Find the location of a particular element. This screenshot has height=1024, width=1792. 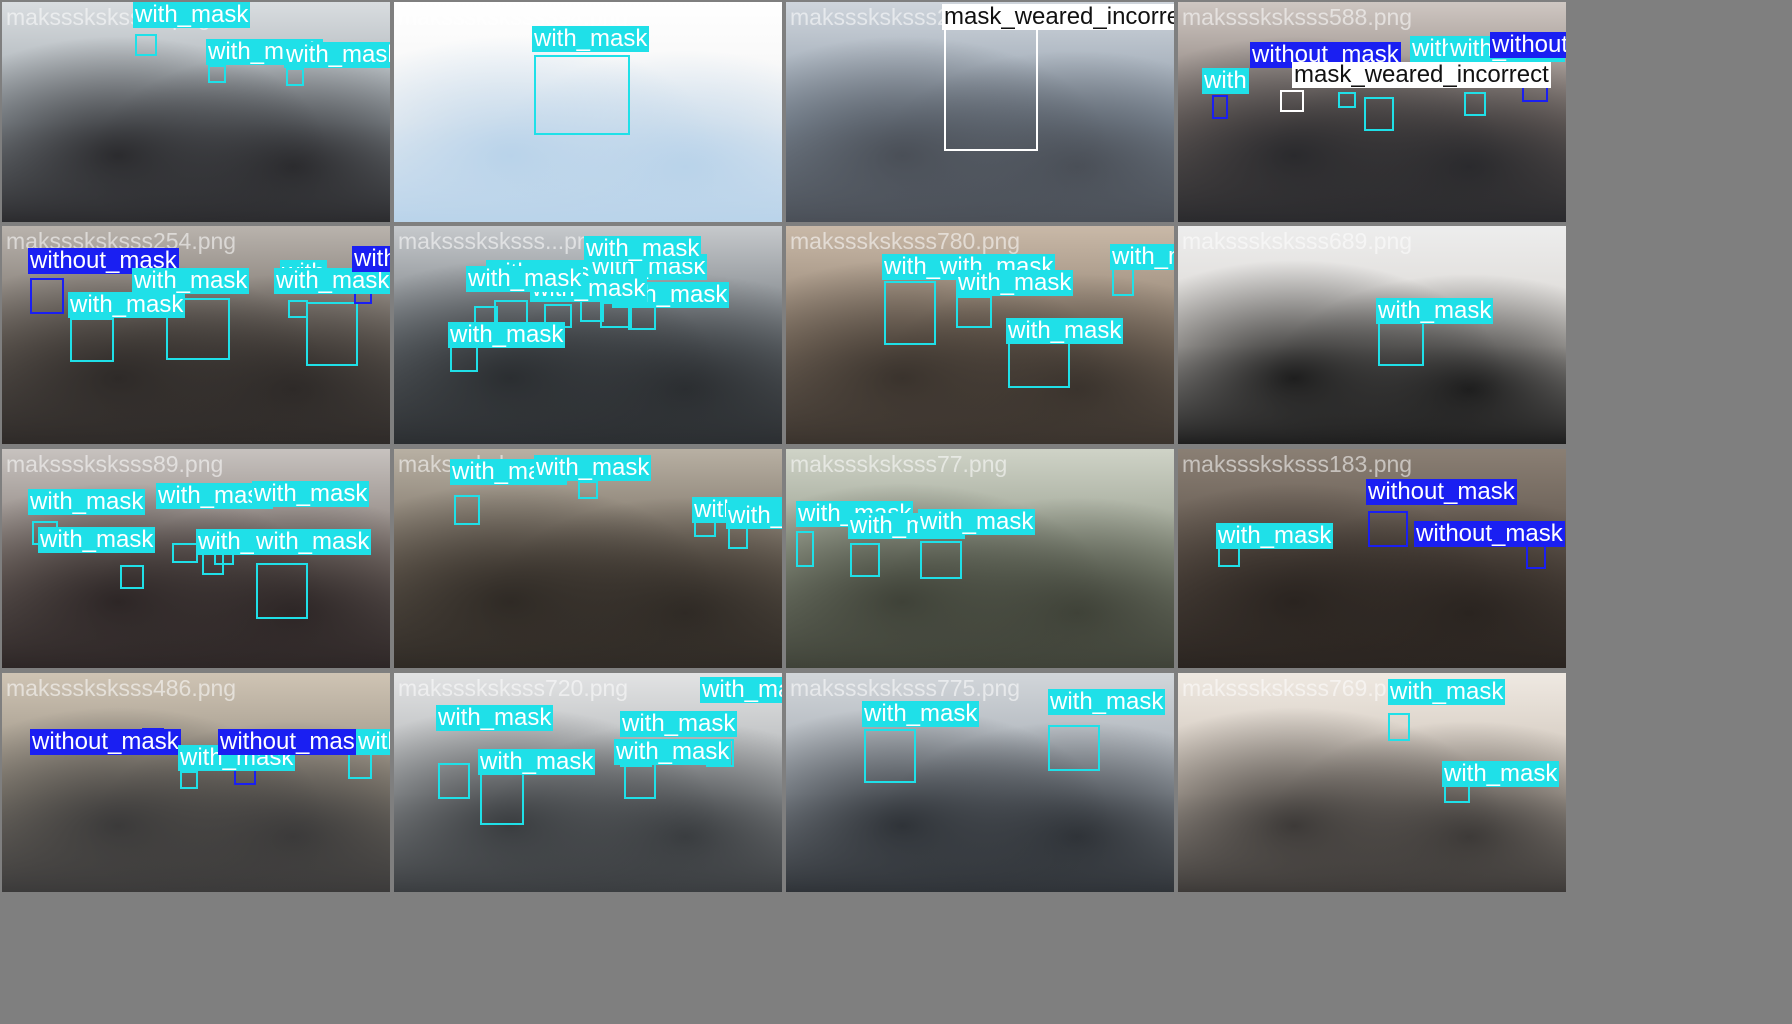

image-tile: maksssksksss769.png with_mask with_mask is located at coordinates (1372, 782).